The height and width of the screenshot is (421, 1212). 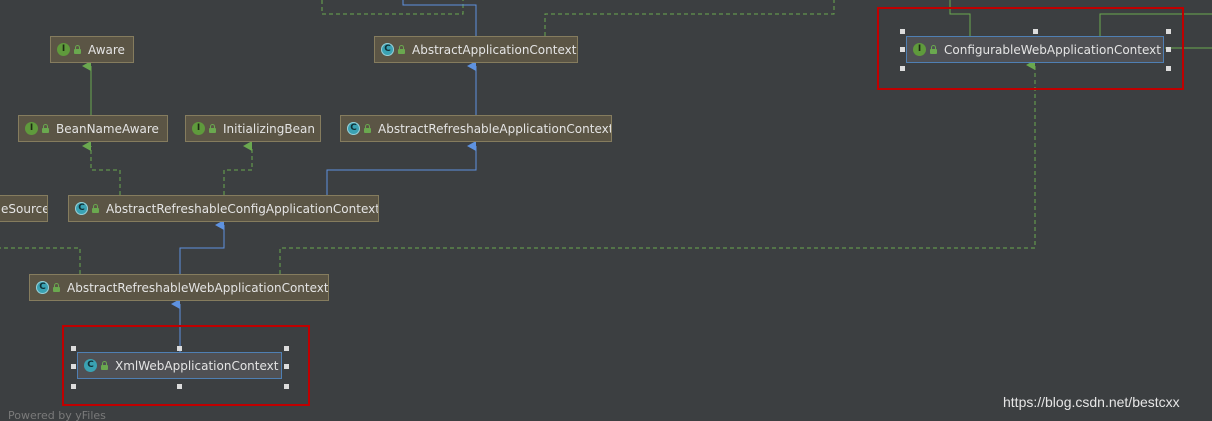 I want to click on node-label: Aware, so click(x=106, y=49).